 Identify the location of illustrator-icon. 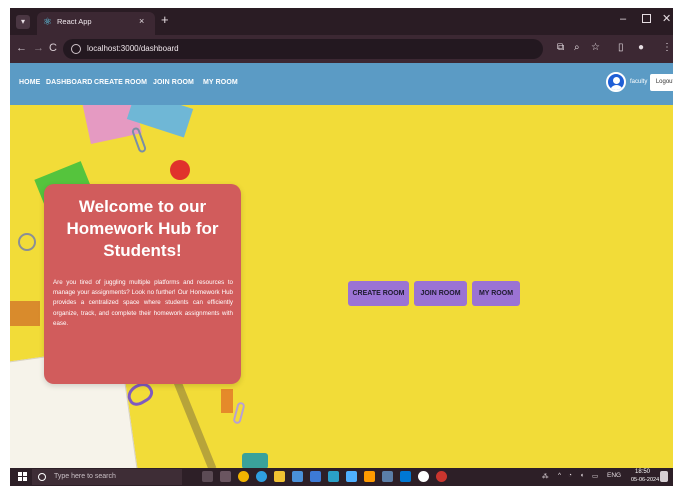
(369, 476).